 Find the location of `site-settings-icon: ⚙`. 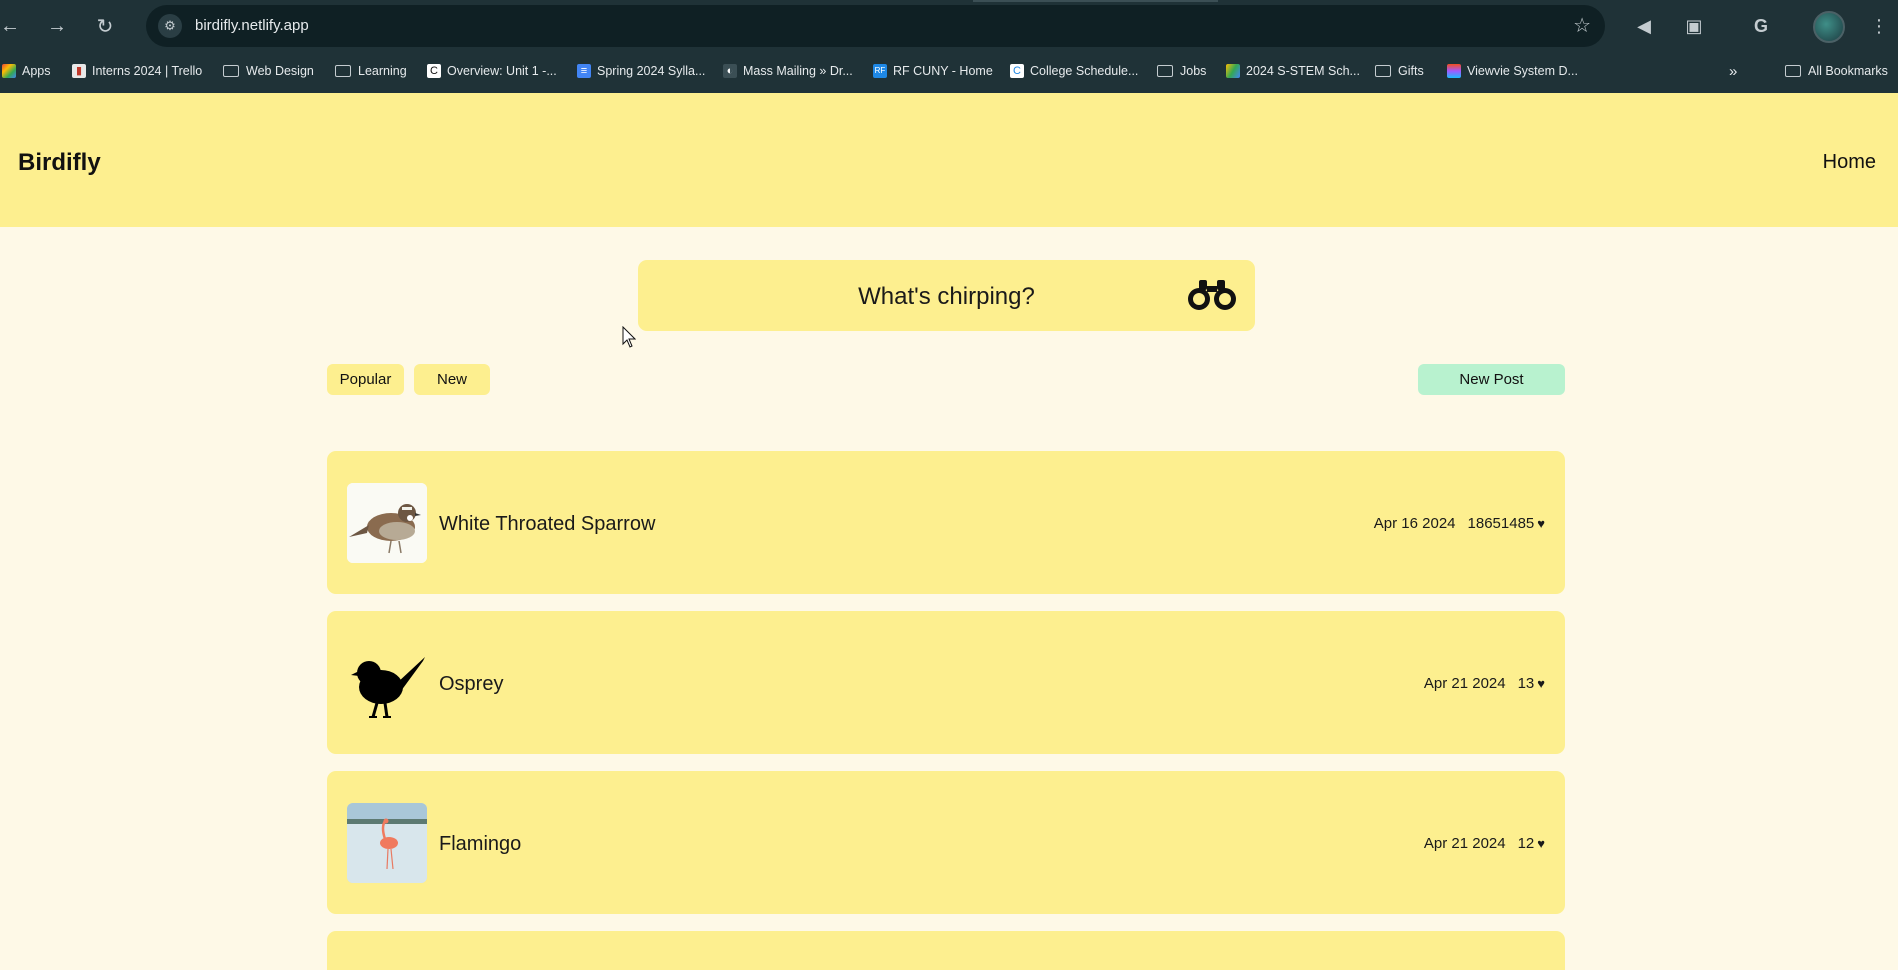

site-settings-icon: ⚙ is located at coordinates (170, 26).